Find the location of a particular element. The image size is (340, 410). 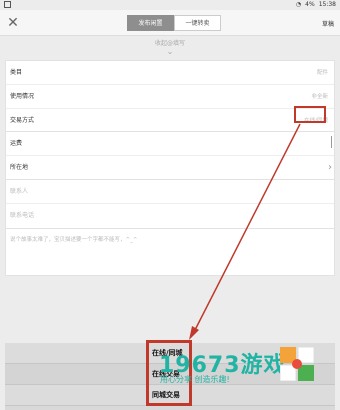

watermark-subtitle: 用心分享 创造乐趣! is located at coordinates (195, 379).